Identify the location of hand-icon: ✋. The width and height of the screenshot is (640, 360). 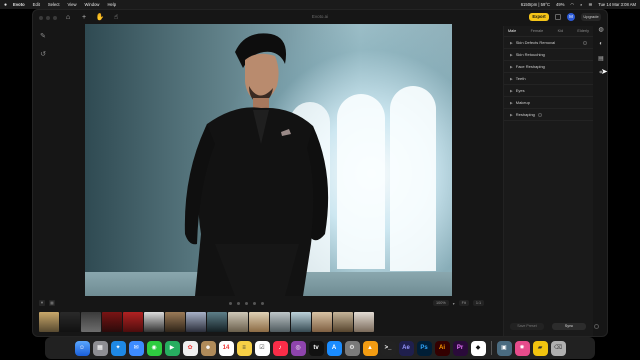
(100, 18).